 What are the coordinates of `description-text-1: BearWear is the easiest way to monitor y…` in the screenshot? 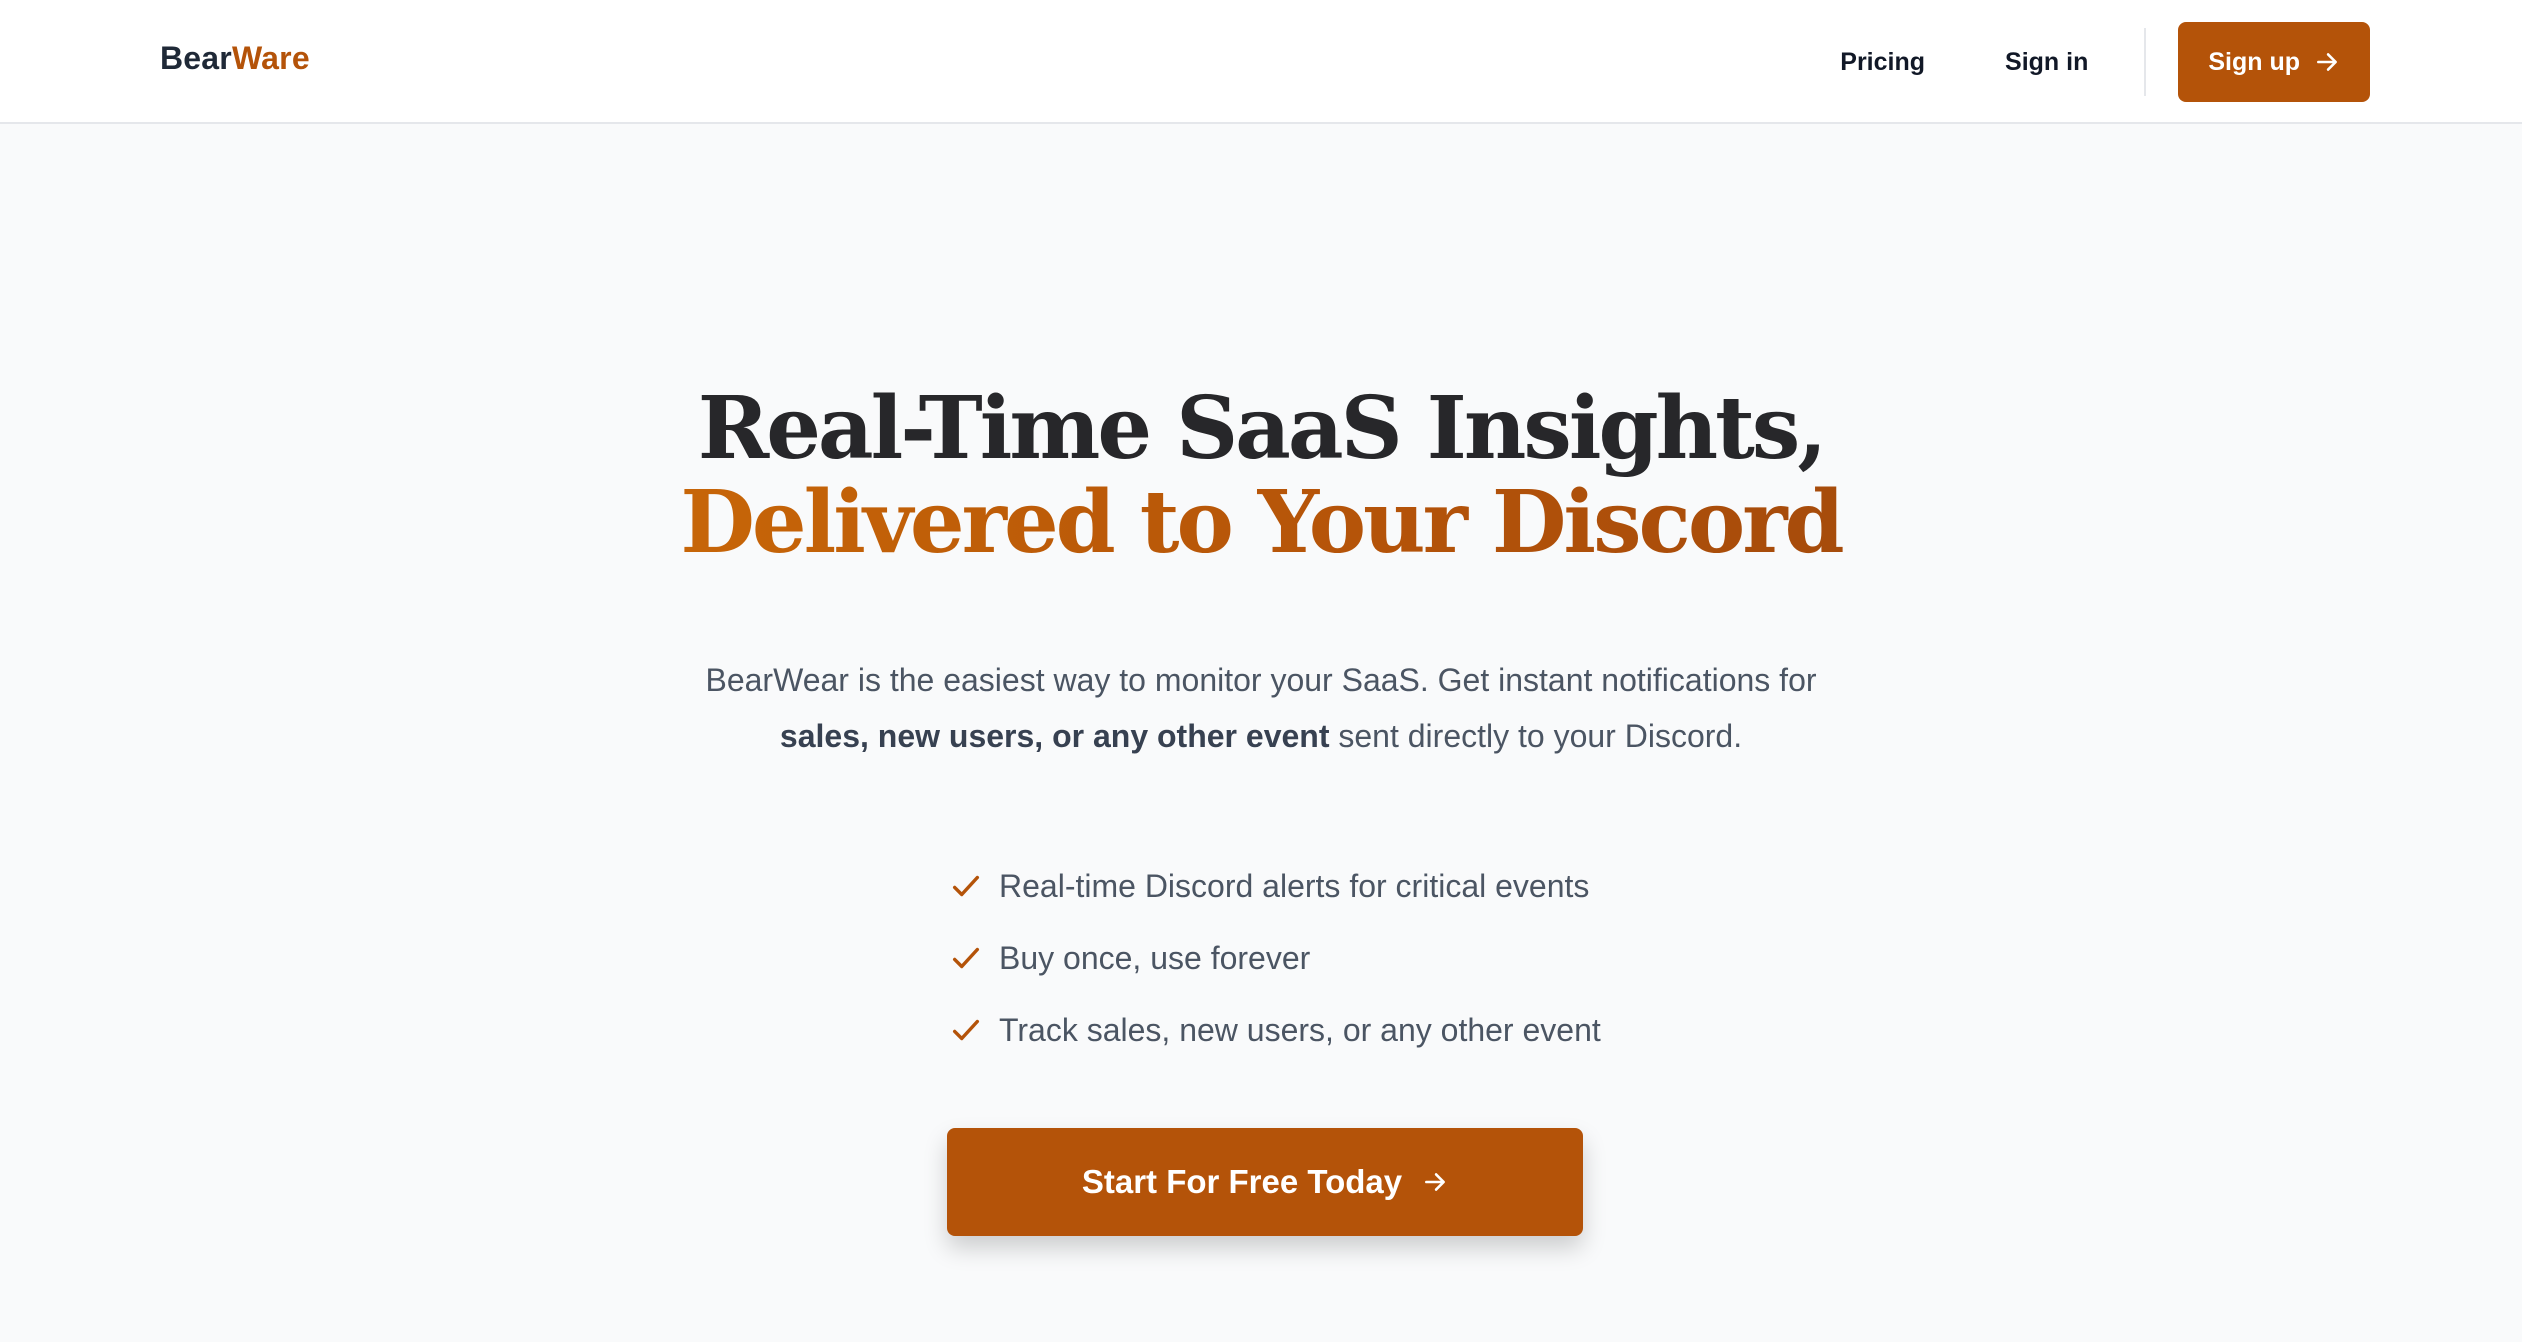 It's located at (1261, 680).